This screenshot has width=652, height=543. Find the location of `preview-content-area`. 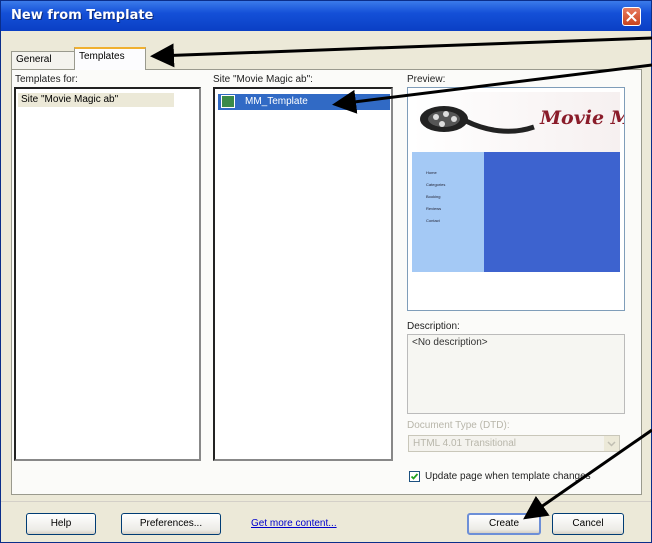

preview-content-area is located at coordinates (552, 212).